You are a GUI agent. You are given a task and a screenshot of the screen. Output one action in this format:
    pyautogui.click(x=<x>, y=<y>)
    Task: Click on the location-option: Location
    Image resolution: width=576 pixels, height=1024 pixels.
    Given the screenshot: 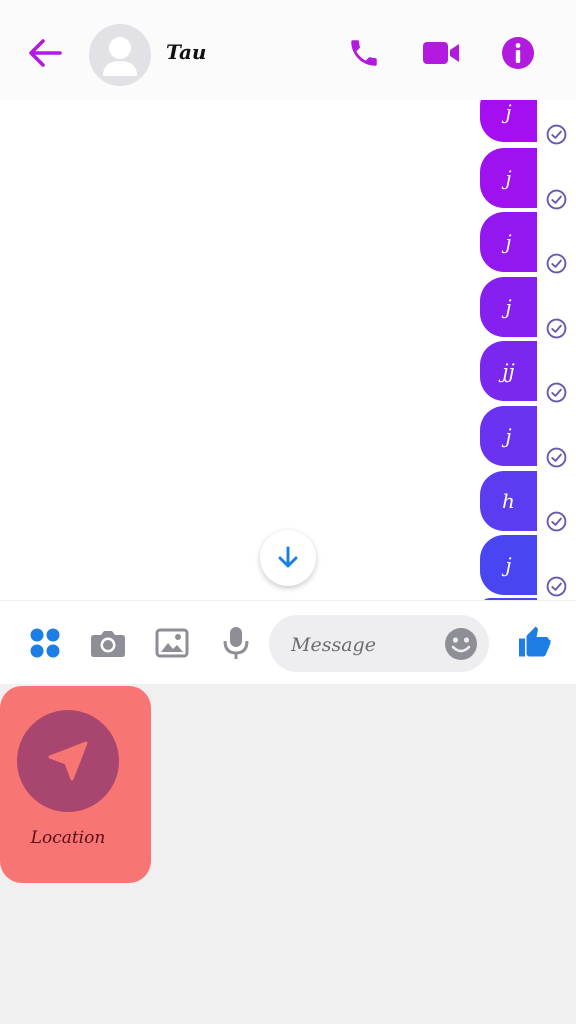 What is the action you would take?
    pyautogui.click(x=75, y=784)
    